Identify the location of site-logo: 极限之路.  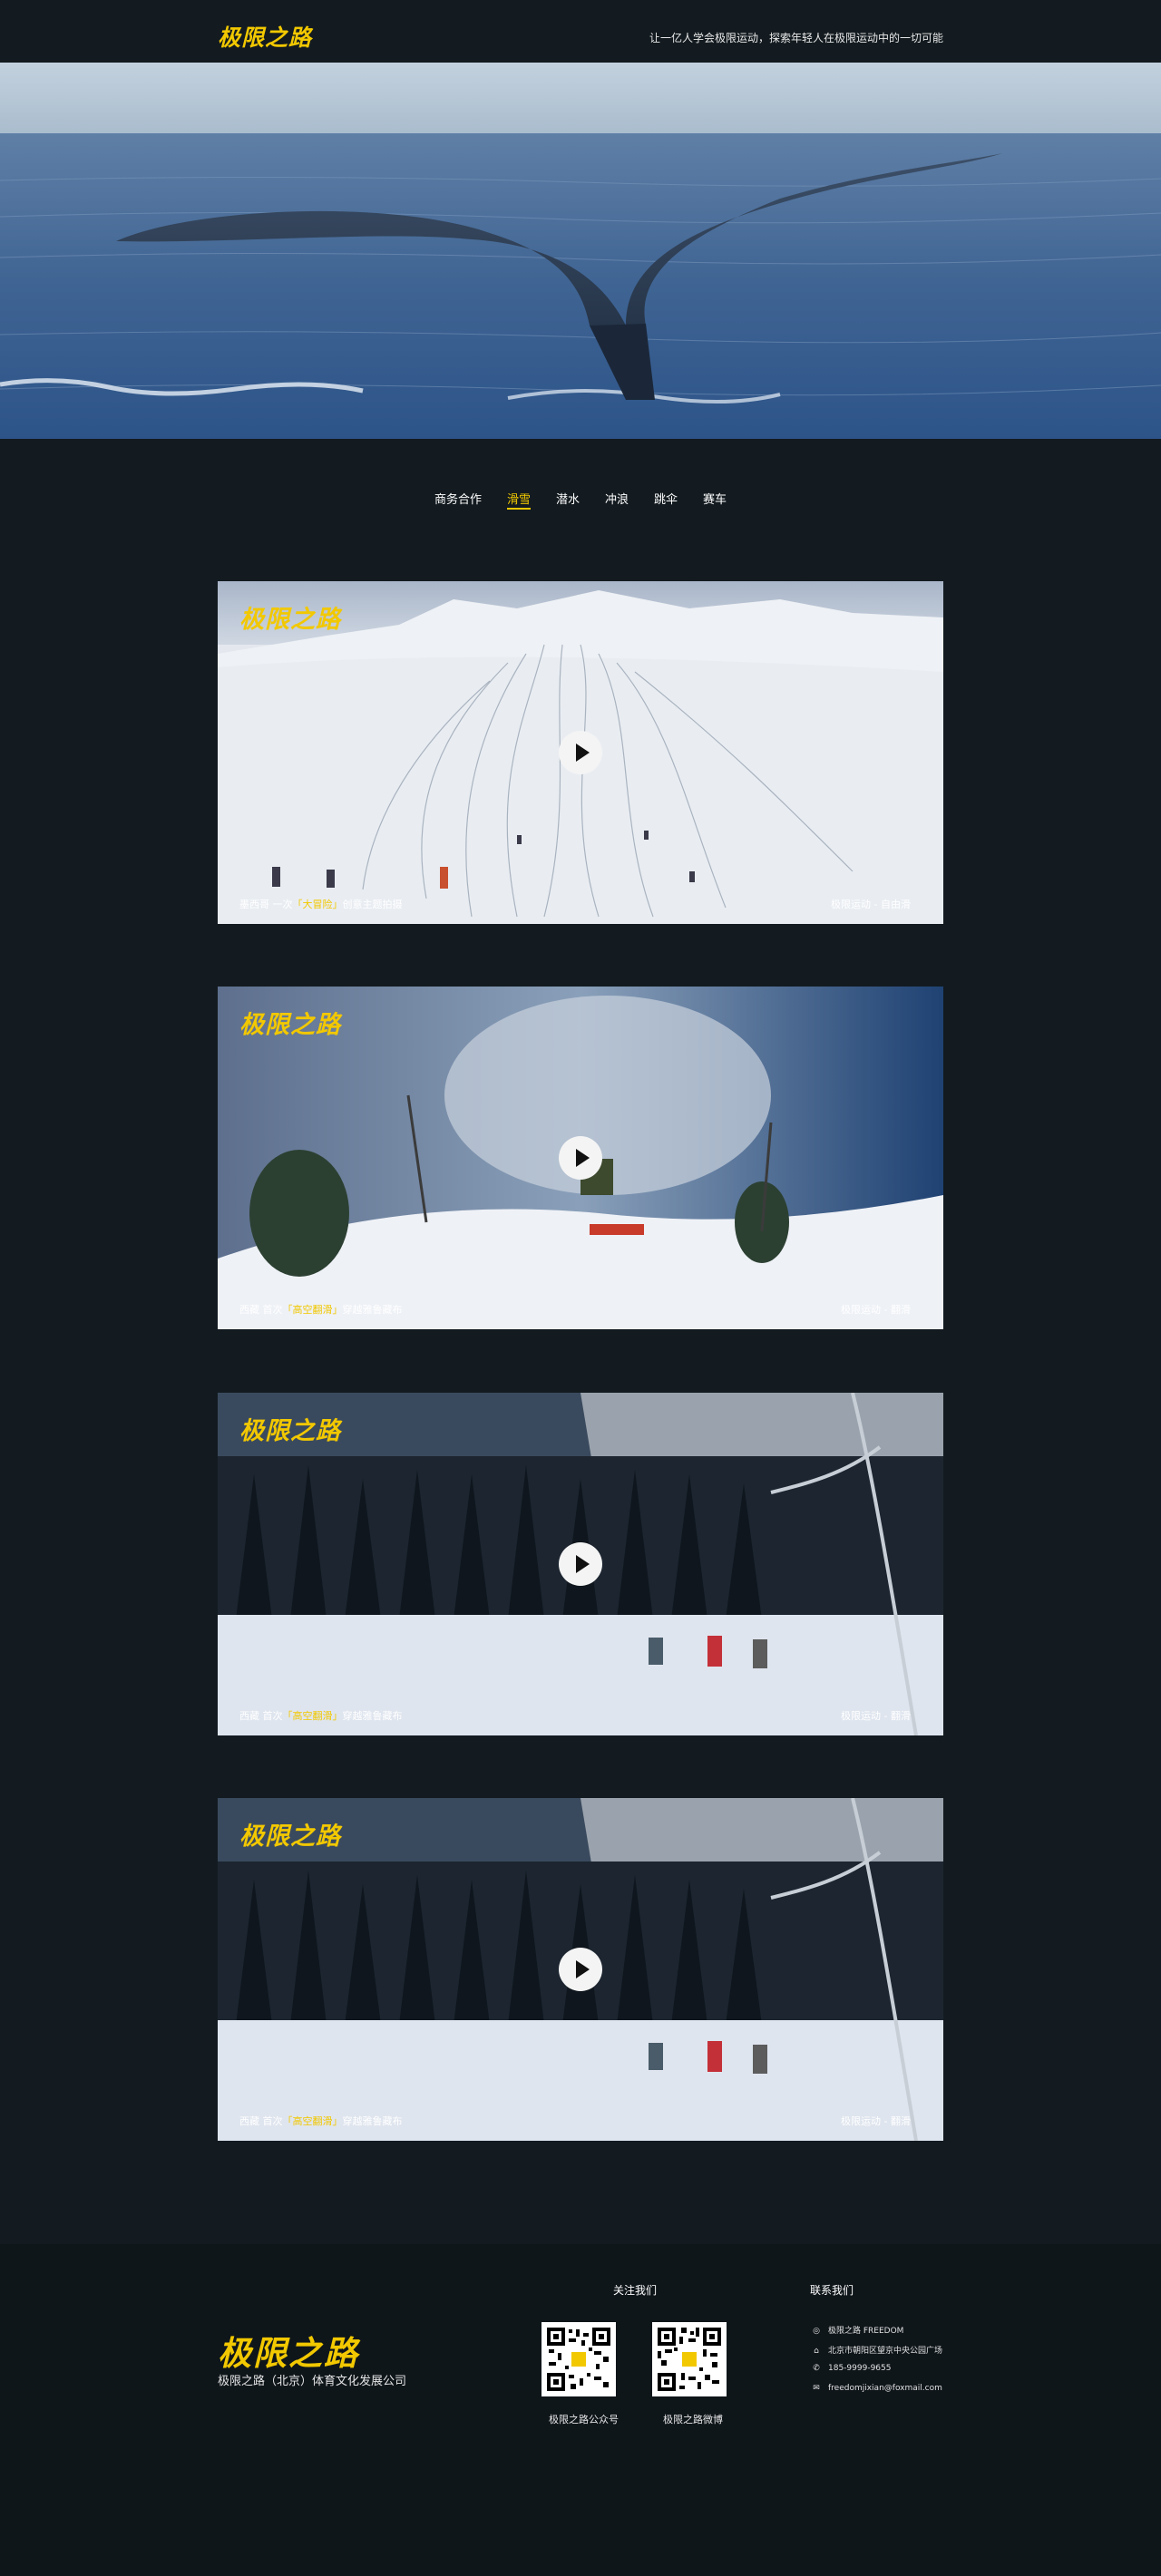
(265, 36).